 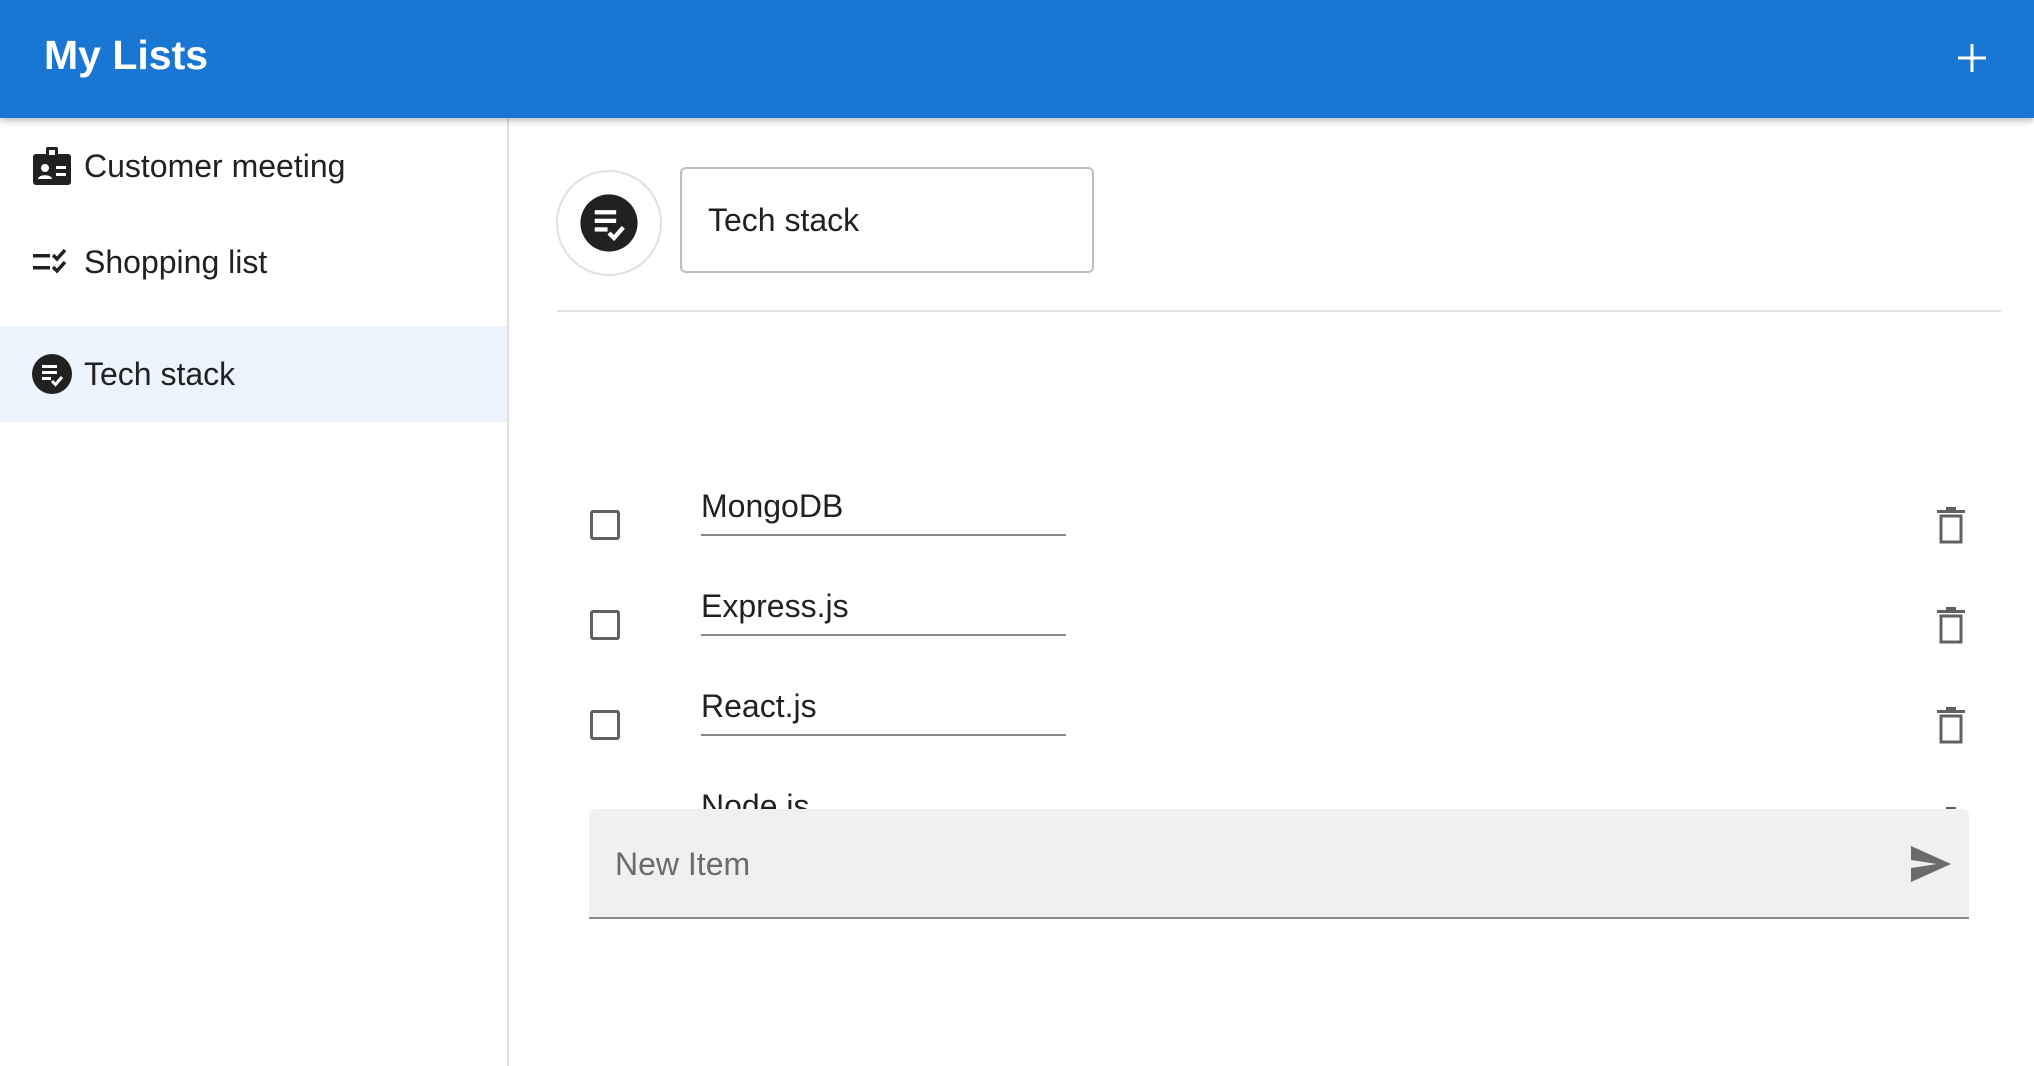 I want to click on app-bar: My Lists, so click(x=1017, y=59).